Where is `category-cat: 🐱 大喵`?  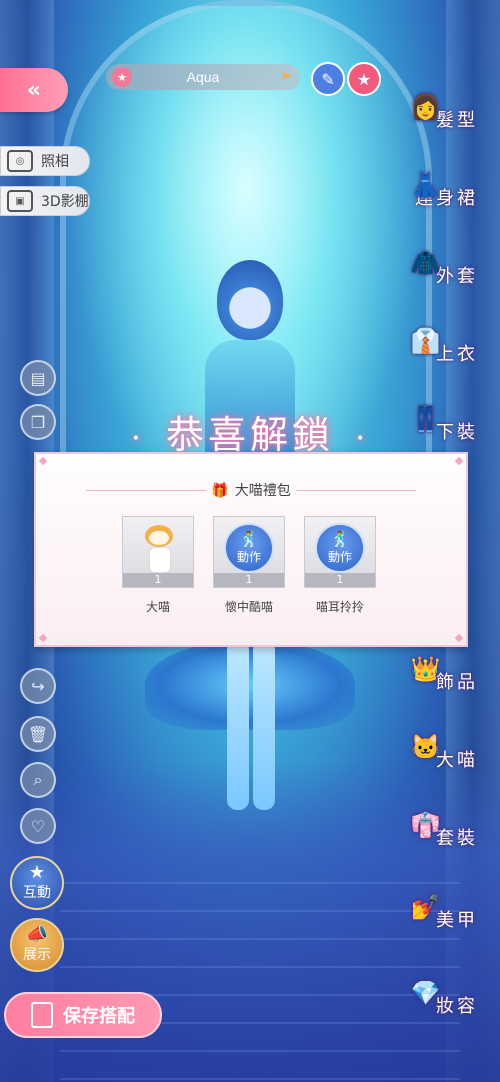 category-cat: 🐱 大喵 is located at coordinates (450, 750).